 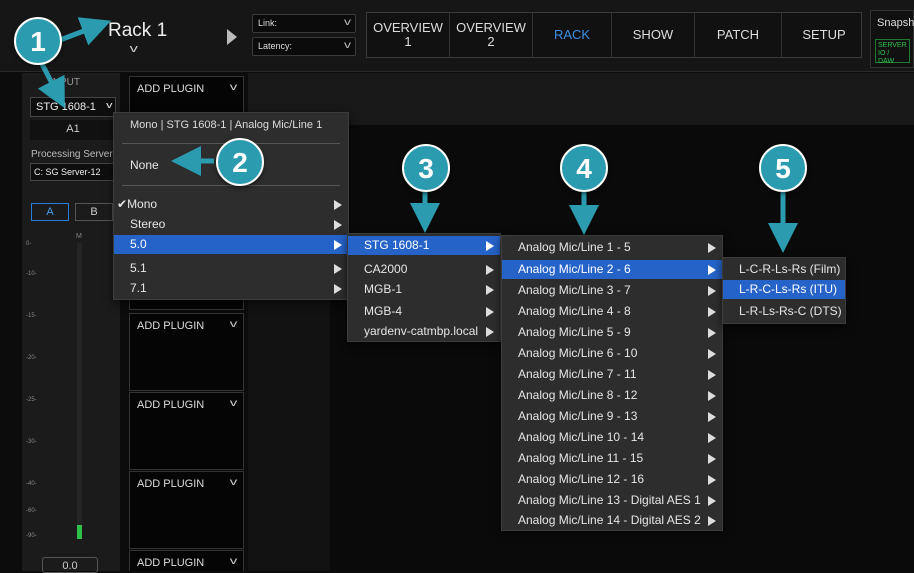 I want to click on callout-2: 2, so click(x=240, y=162).